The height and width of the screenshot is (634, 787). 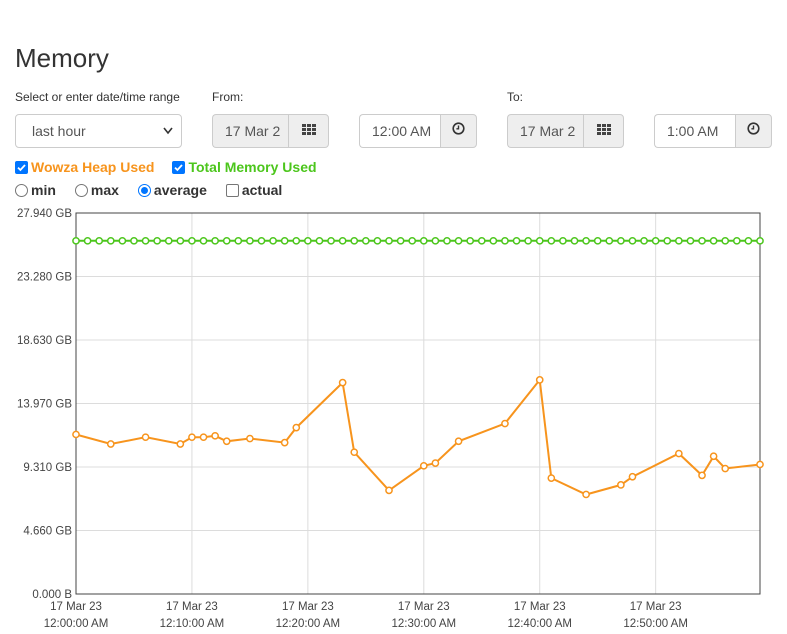 I want to click on option-max: max, so click(x=96, y=190).